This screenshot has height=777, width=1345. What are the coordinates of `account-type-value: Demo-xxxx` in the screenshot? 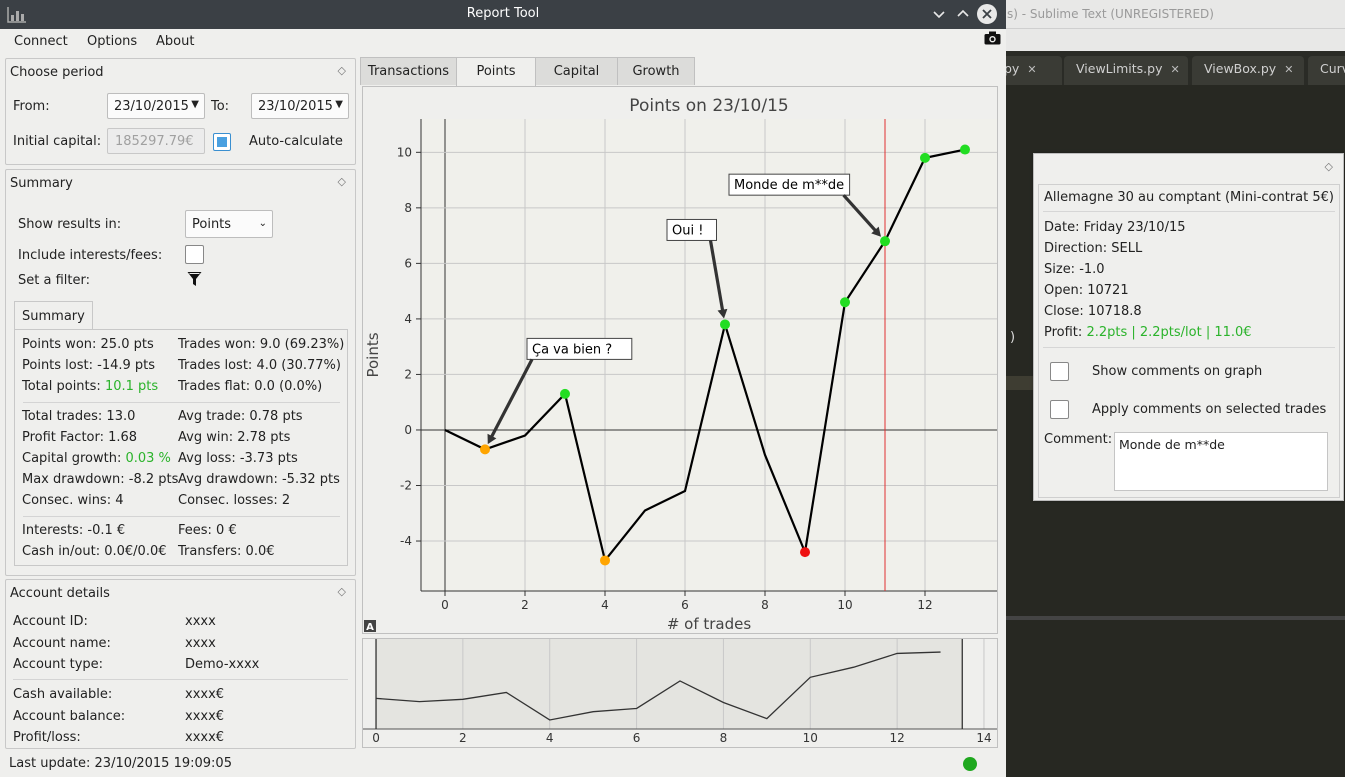 It's located at (222, 664).